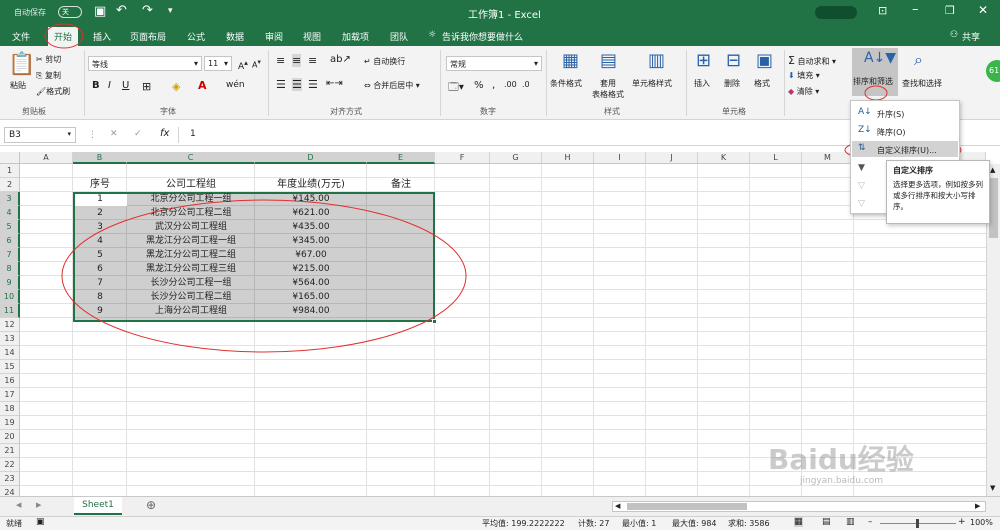 Image resolution: width=1000 pixels, height=530 pixels. I want to click on filter-icon: ▼, so click(861, 168).